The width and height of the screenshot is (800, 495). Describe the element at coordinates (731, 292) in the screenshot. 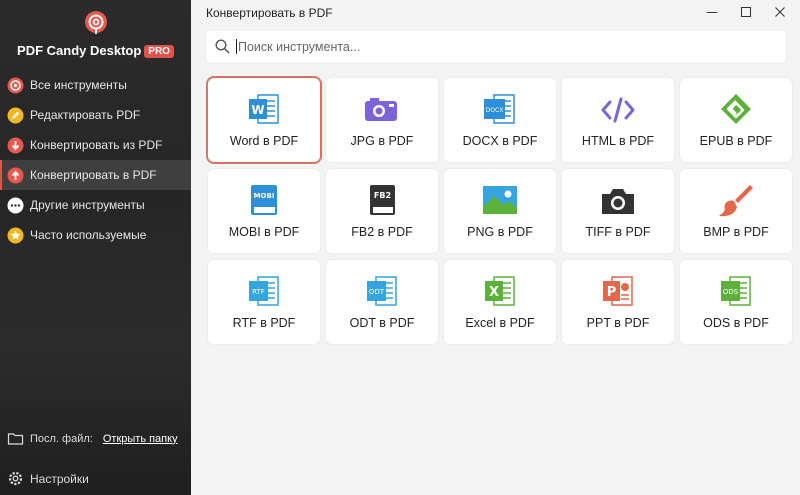

I see `ods-tag: ODS` at that location.